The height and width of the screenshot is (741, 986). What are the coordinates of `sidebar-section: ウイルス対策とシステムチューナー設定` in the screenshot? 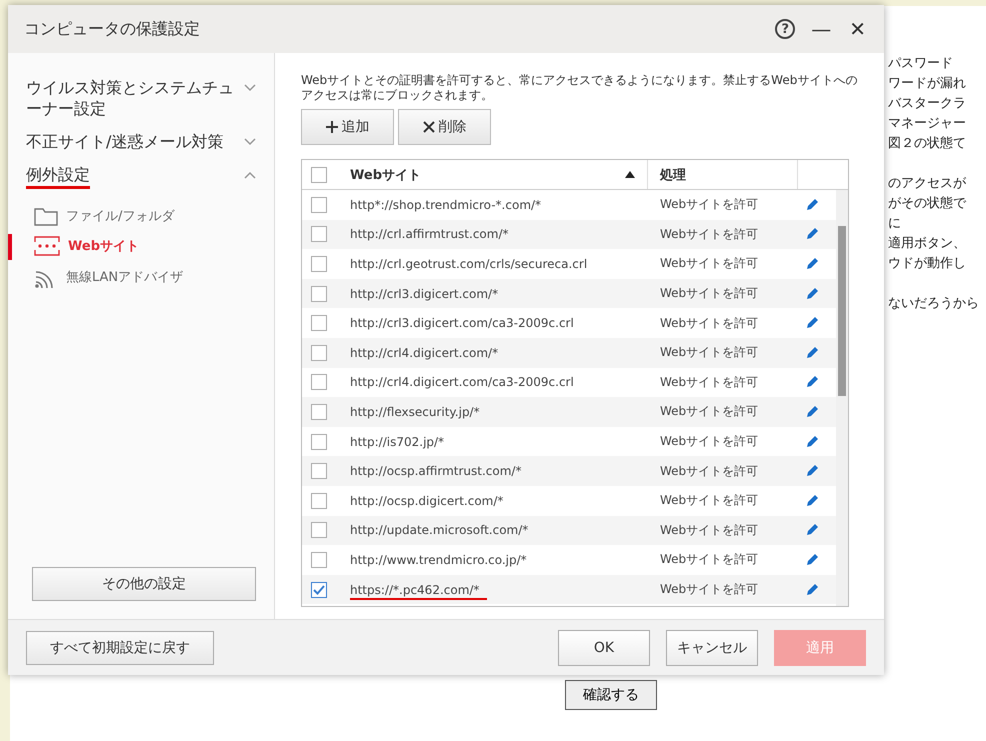 It's located at (133, 98).